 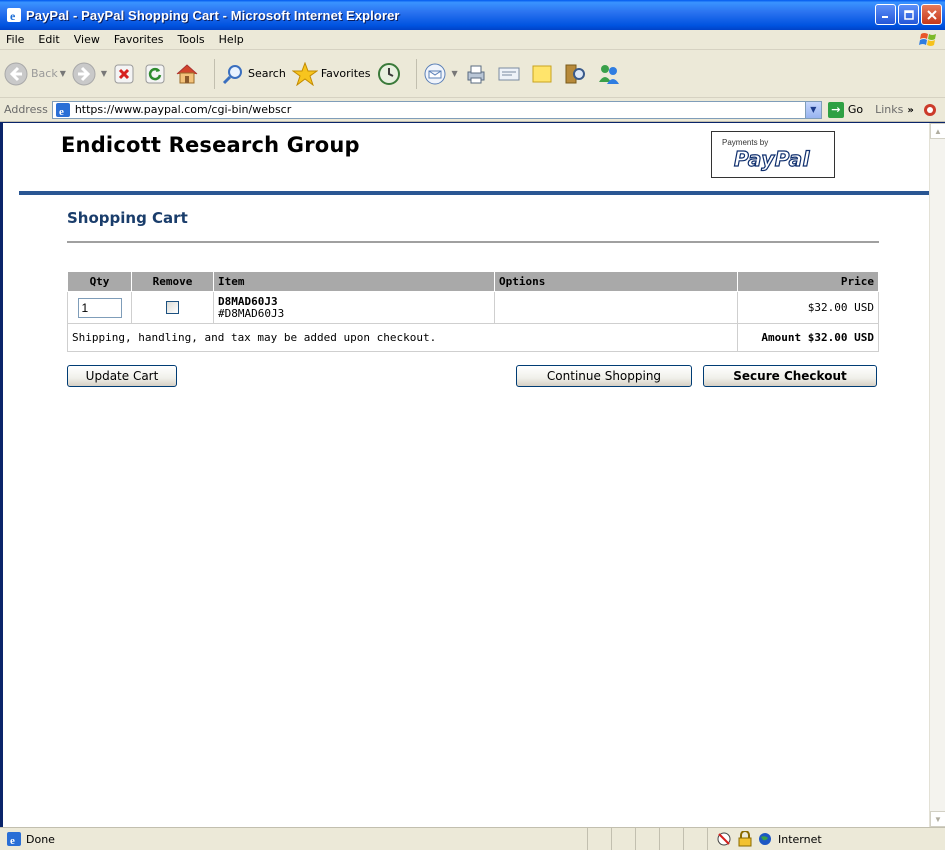 I want to click on table-row: D8MAD60J3 #D8MAD60J3 $32.00 USD, so click(x=473, y=307).